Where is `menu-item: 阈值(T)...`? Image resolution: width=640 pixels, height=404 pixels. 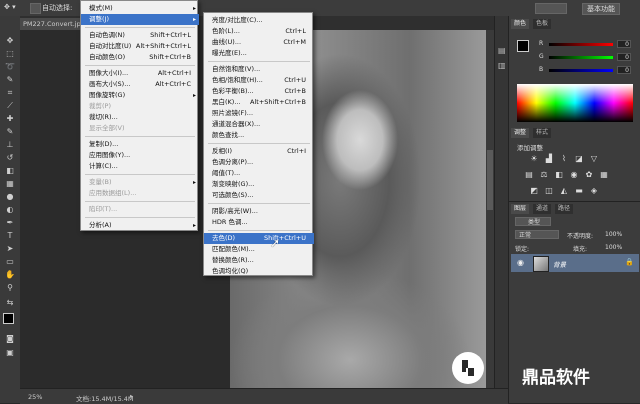
menu-item: 阈值(T)... is located at coordinates (259, 173).